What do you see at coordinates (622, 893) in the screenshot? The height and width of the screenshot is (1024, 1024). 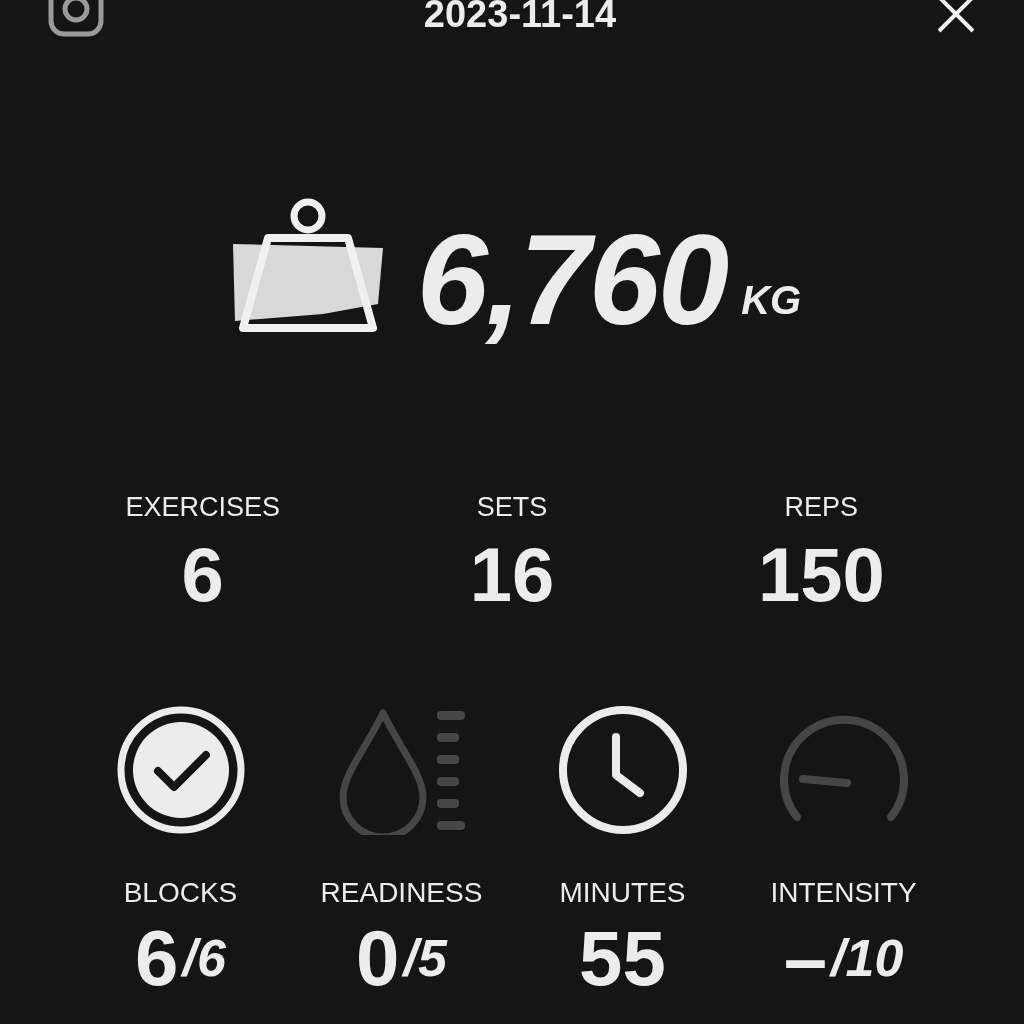 I see `metric-label: MINUTES` at bounding box center [622, 893].